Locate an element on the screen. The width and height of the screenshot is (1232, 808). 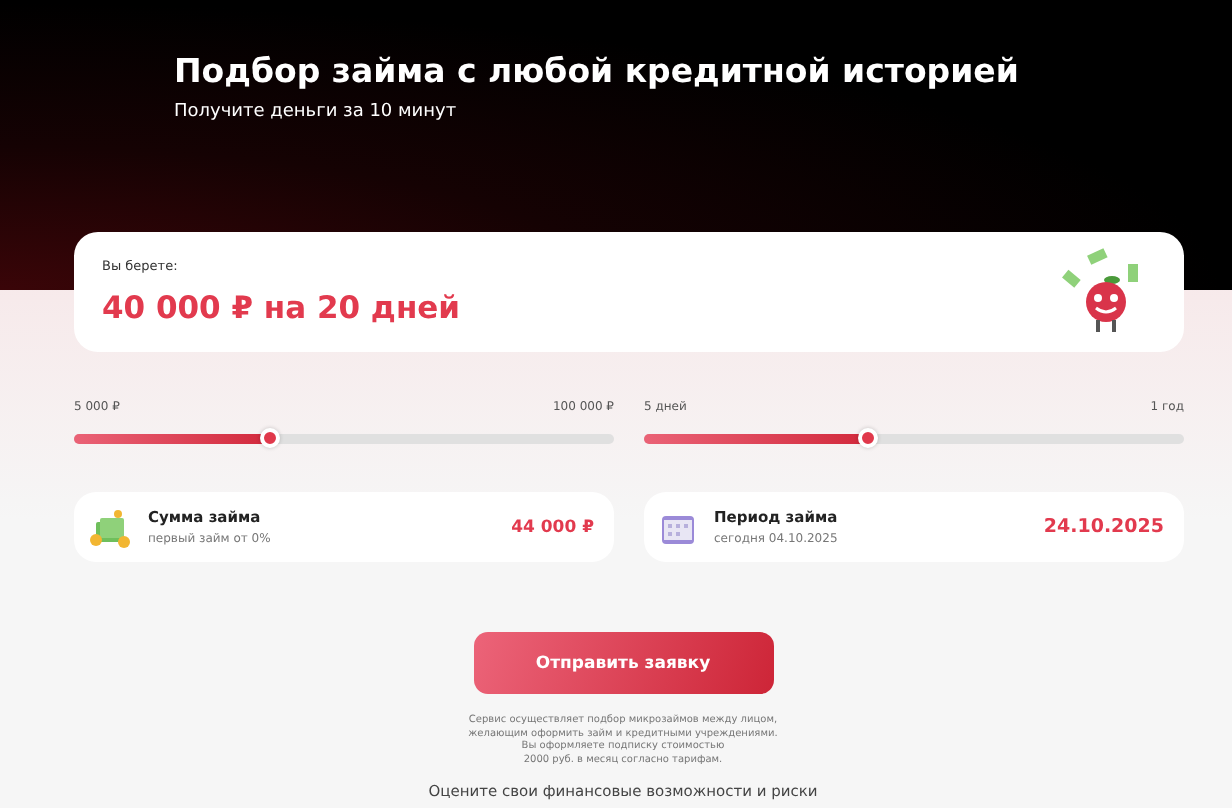
summary-amount: 40 000 ₽ на 20 дней is located at coordinates (281, 308).